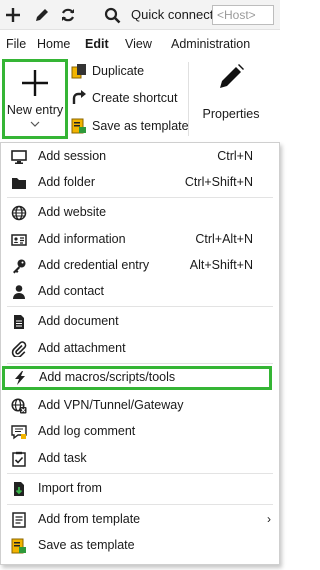 The height and width of the screenshot is (570, 320). What do you see at coordinates (82, 348) in the screenshot?
I see `menu-item-label: Add attachment` at bounding box center [82, 348].